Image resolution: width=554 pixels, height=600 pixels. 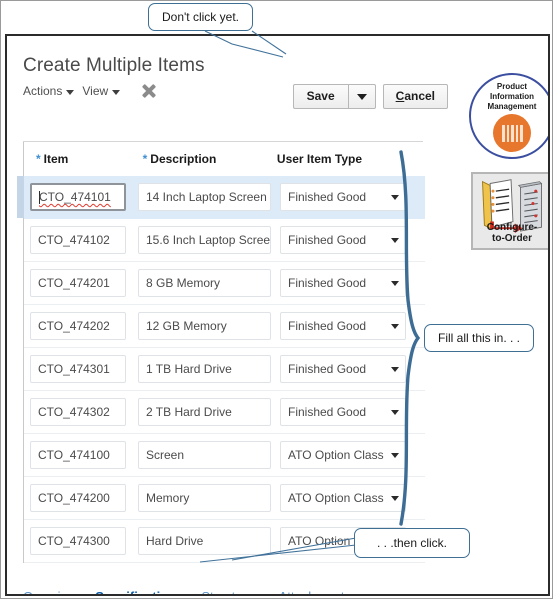 I want to click on page-toolbar: Actions View, so click(x=89, y=91).